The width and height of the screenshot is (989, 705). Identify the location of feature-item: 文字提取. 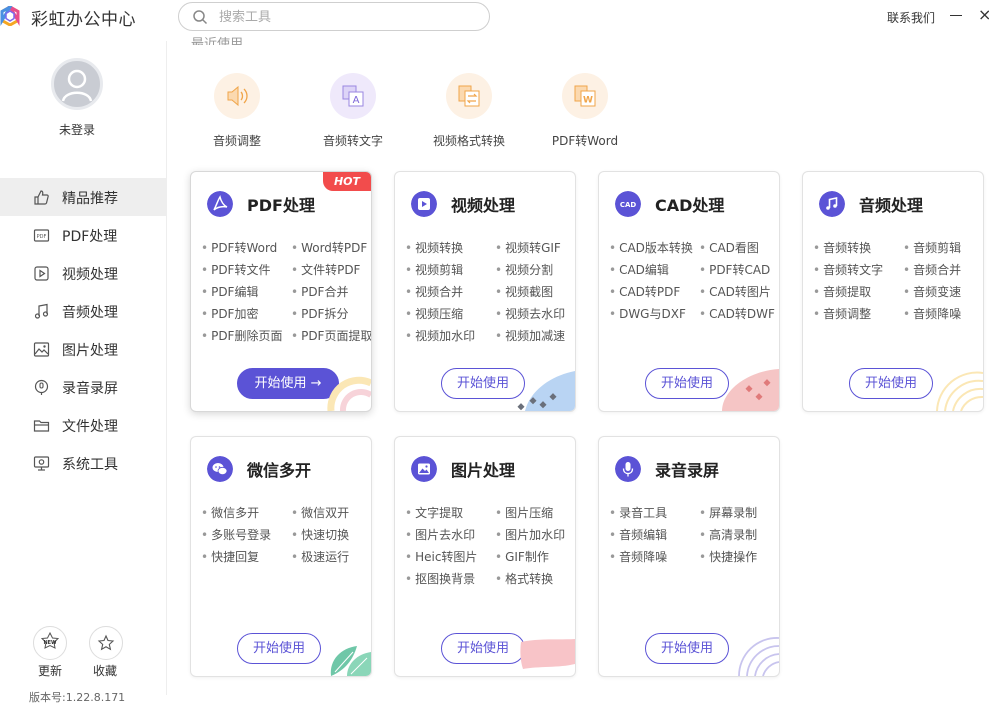
(450, 513).